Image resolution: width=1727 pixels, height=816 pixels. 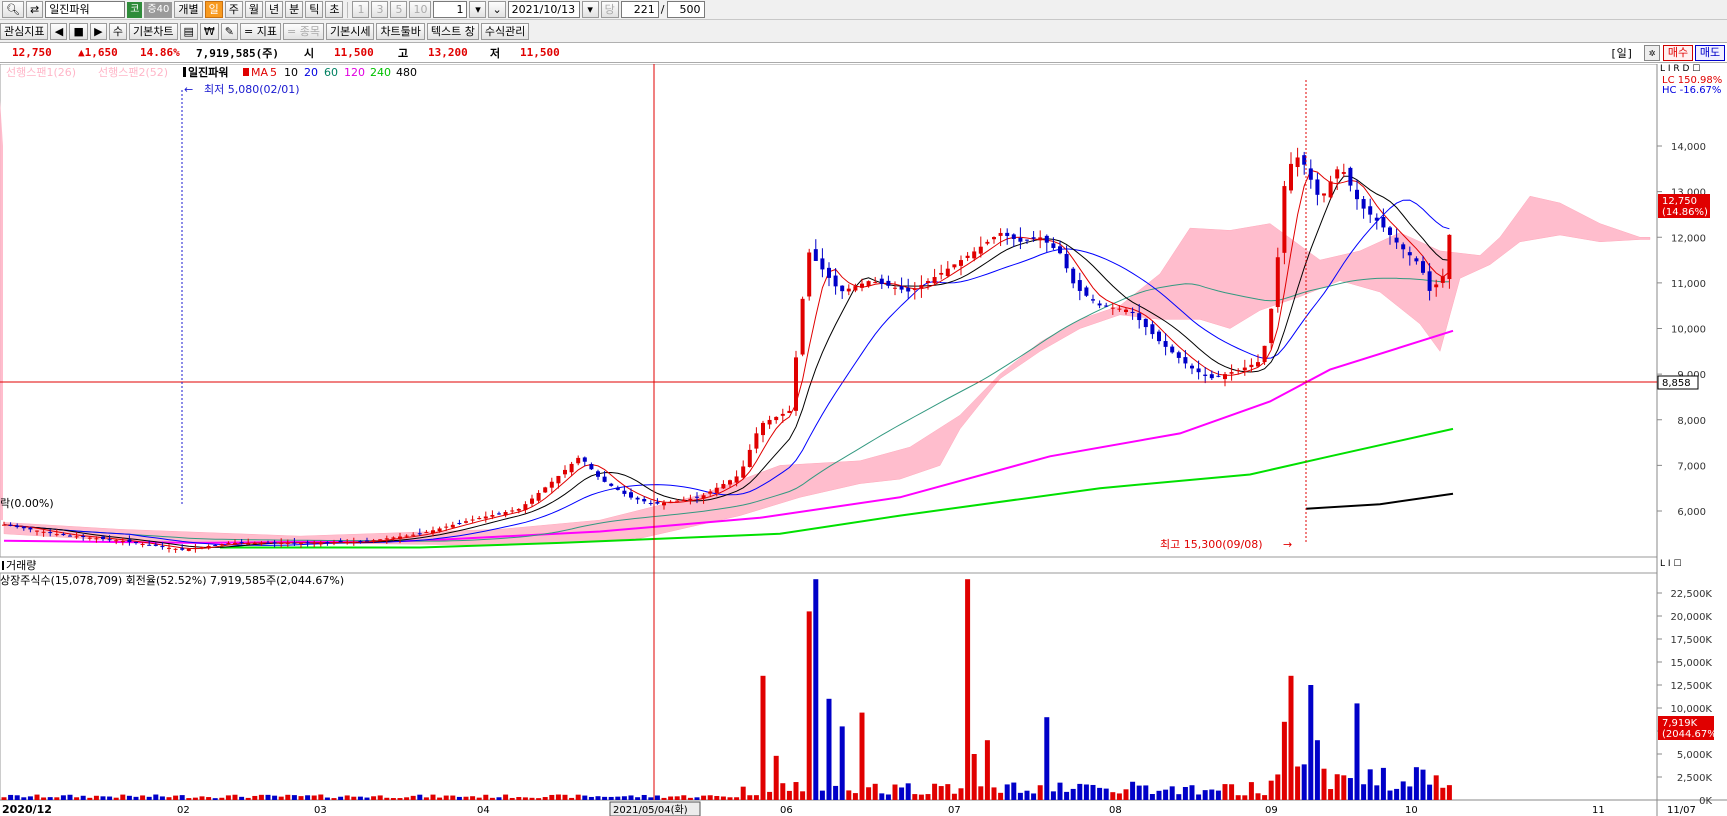 What do you see at coordinates (253, 9) in the screenshot?
I see `period-month: 월` at bounding box center [253, 9].